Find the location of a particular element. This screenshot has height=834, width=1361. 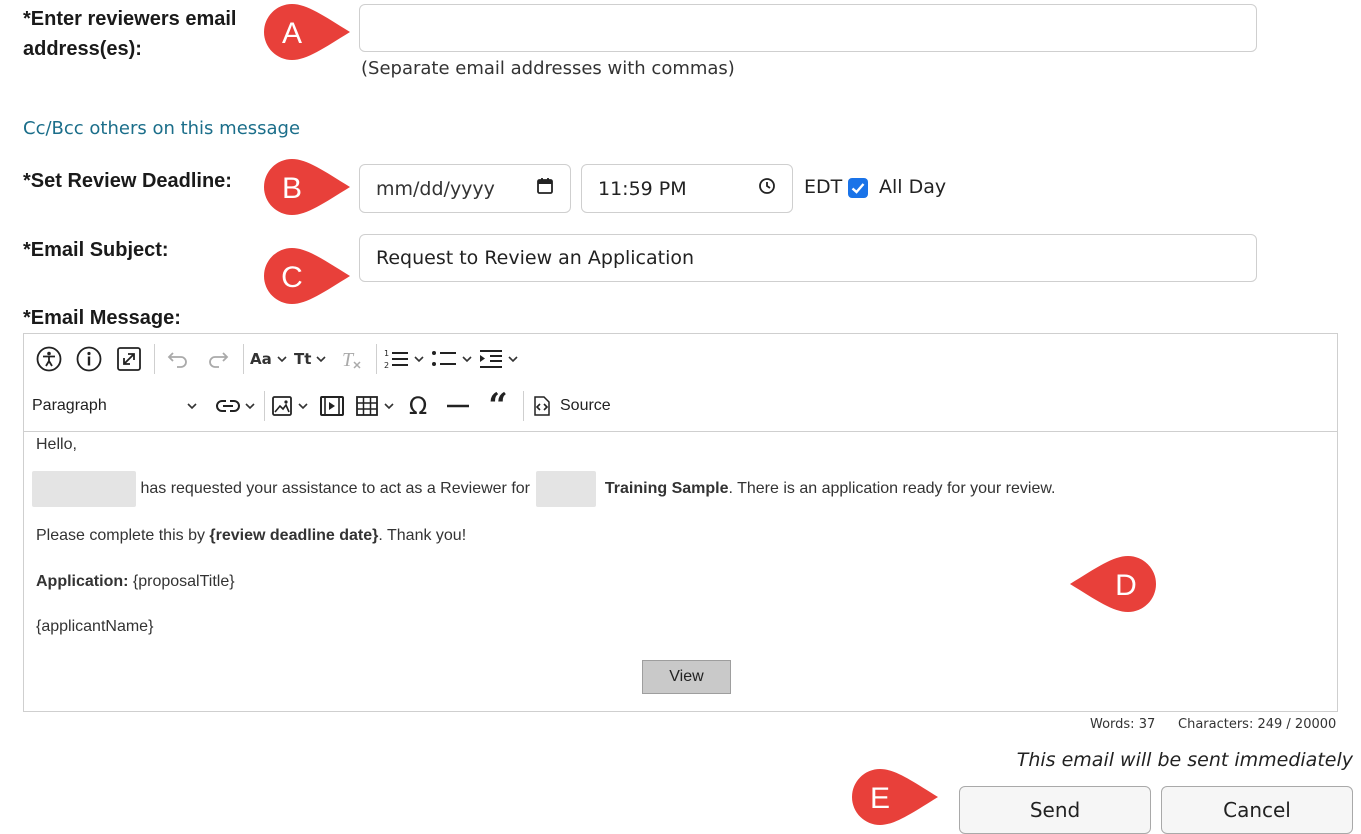

all-day-checkbox is located at coordinates (858, 188).